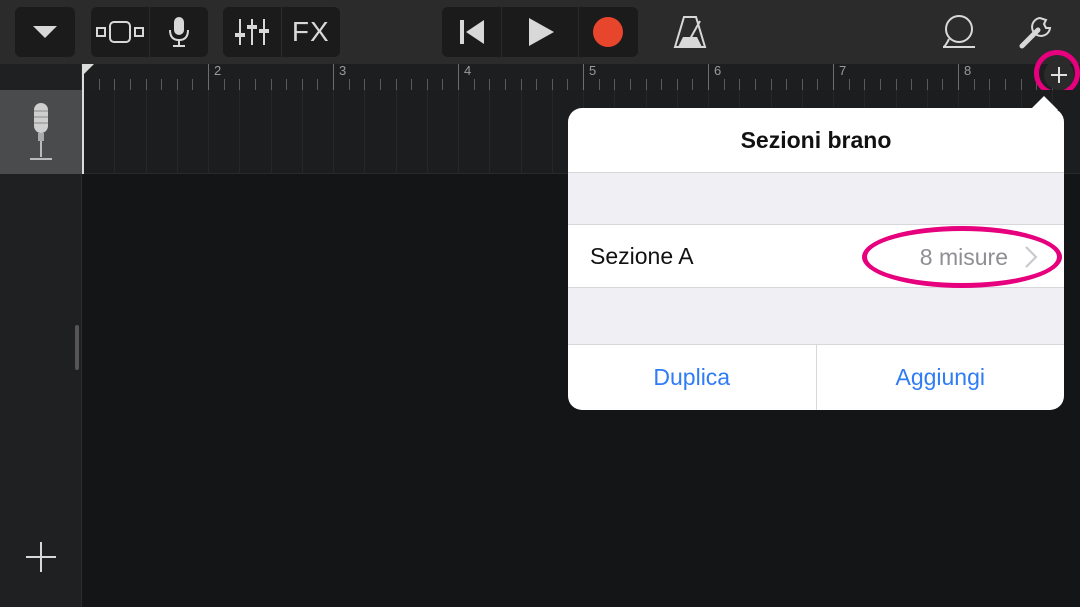 Image resolution: width=1080 pixels, height=607 pixels. Describe the element at coordinates (77, 347) in the screenshot. I see `resize-handle` at that location.